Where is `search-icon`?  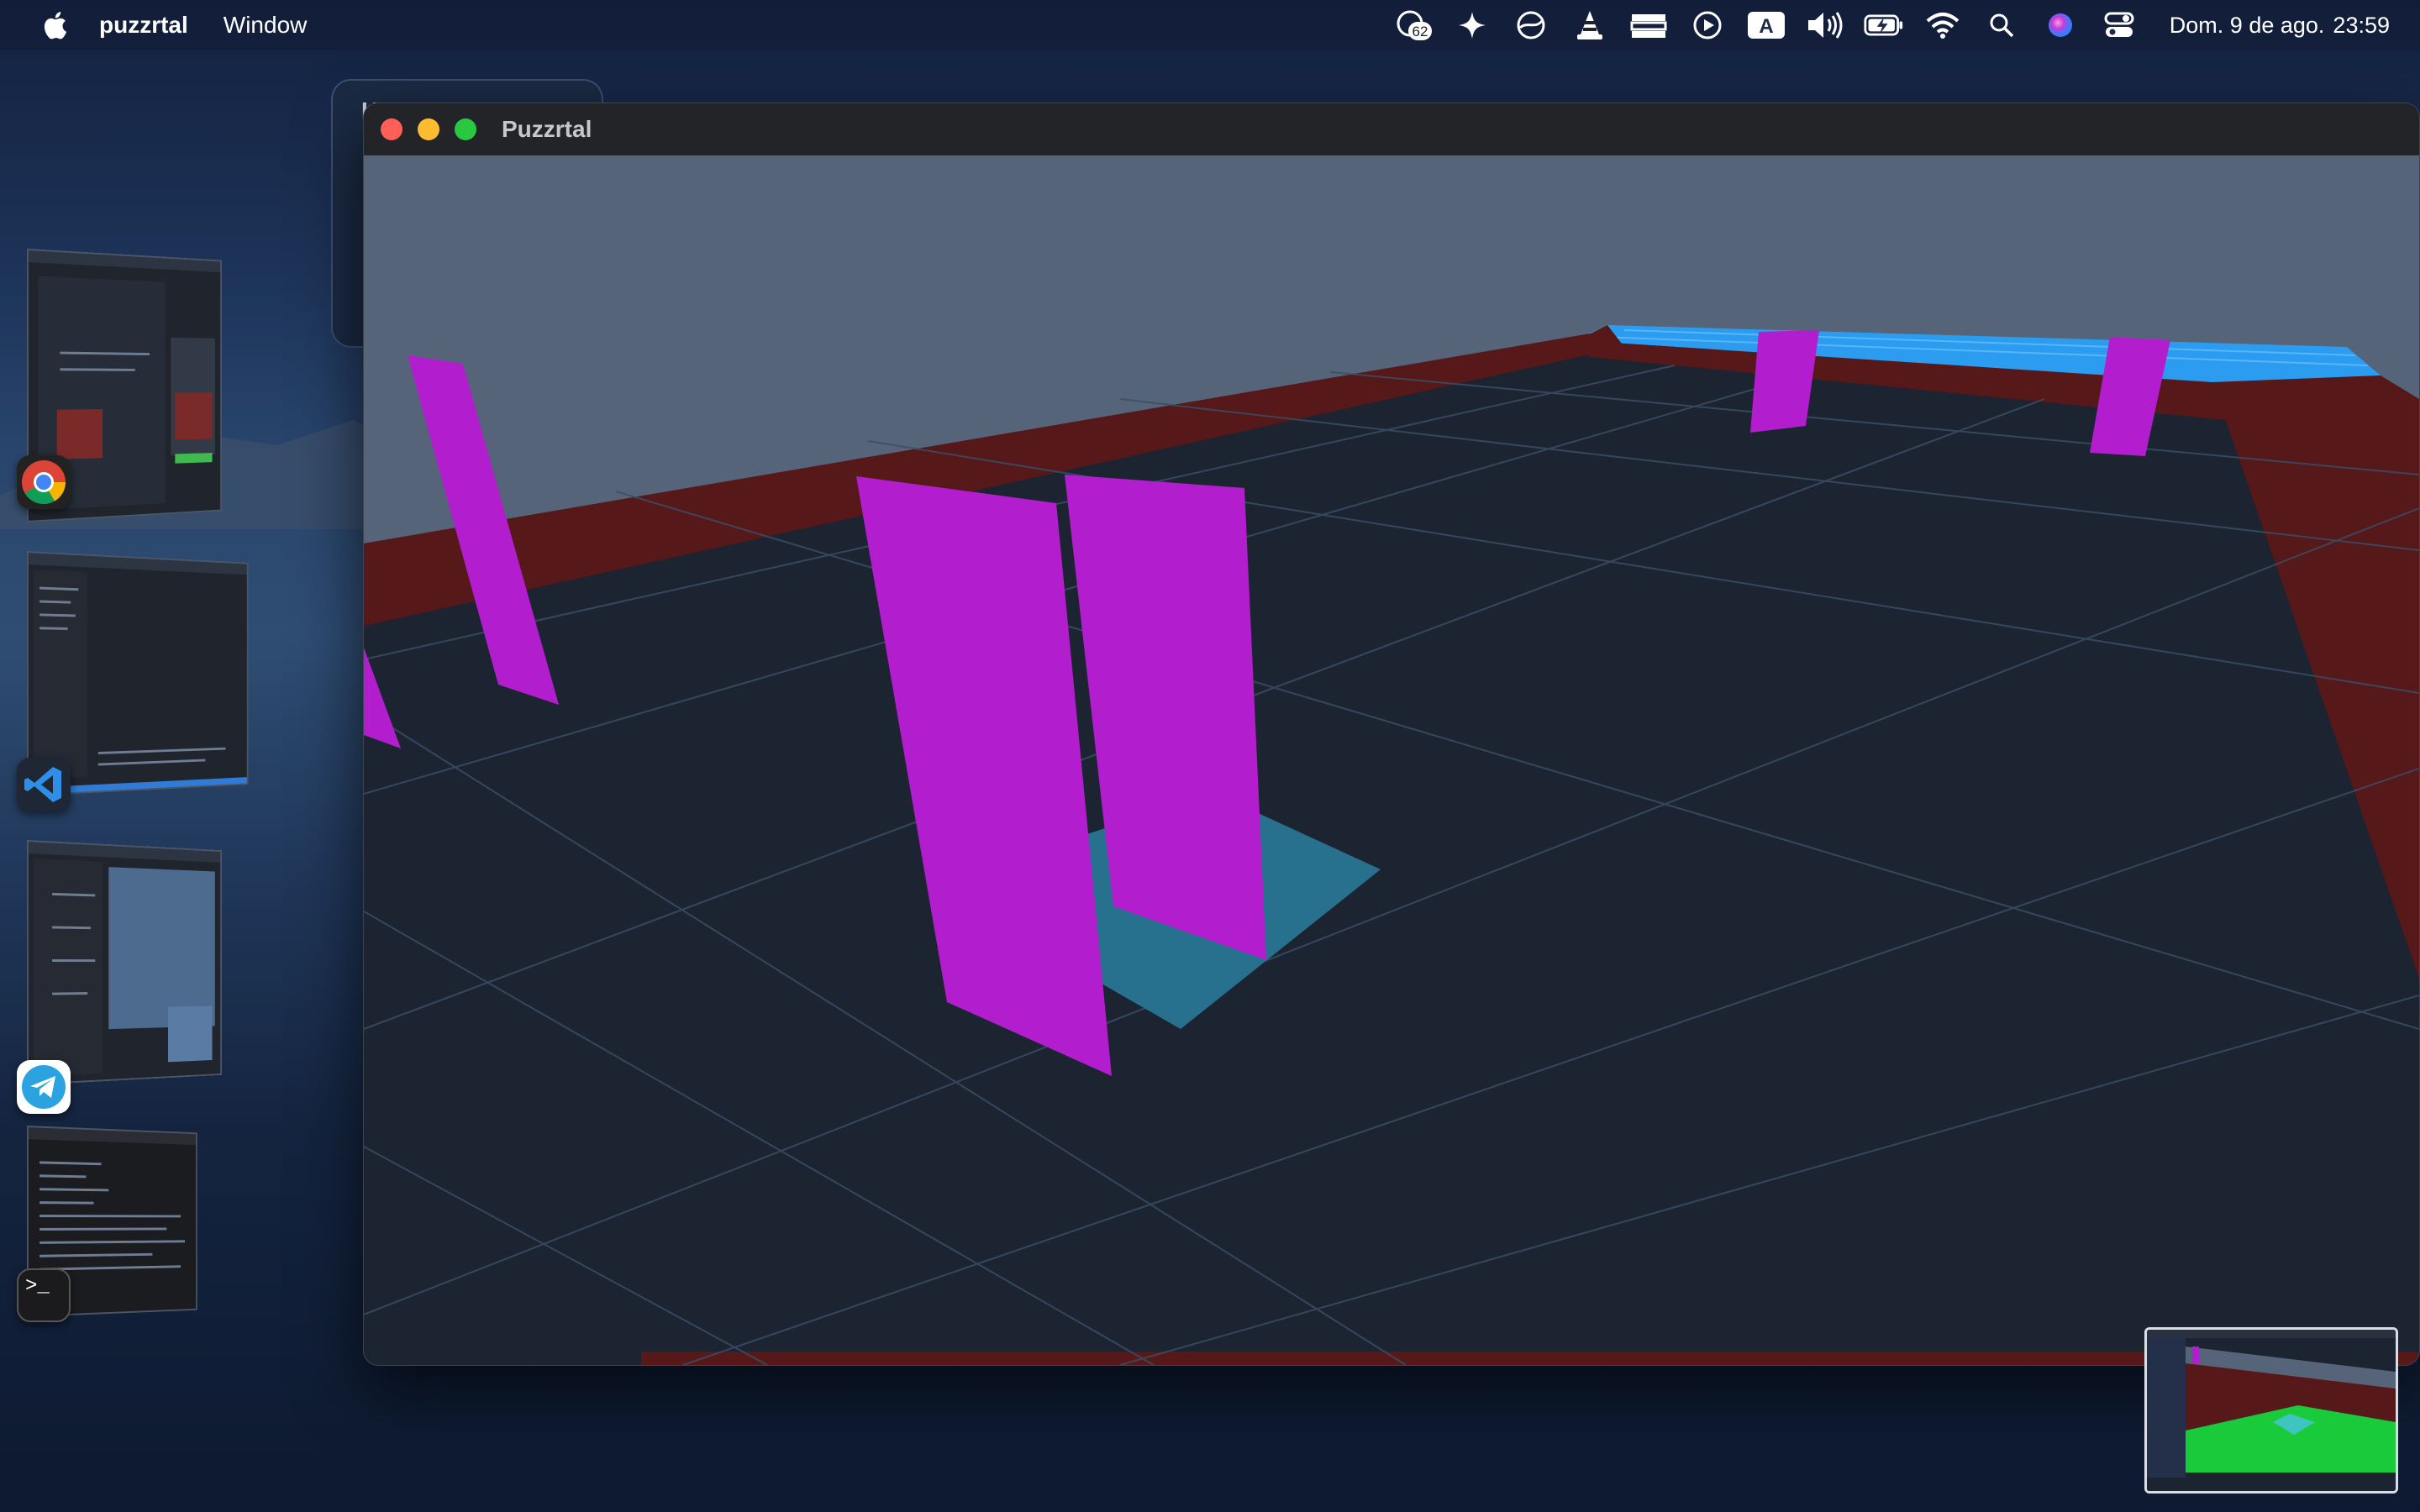
search-icon is located at coordinates (2001, 25).